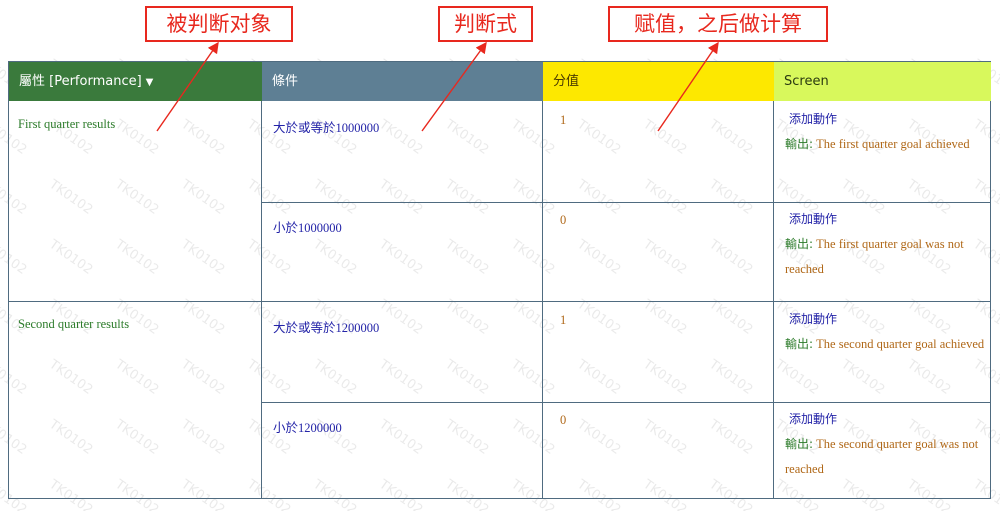 The image size is (1000, 511). Describe the element at coordinates (307, 426) in the screenshot. I see `condition-value: 小於1200000` at that location.